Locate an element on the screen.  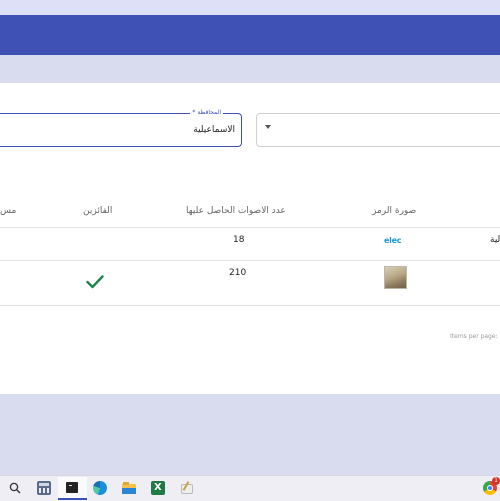
taskbar: X 1 is located at coordinates (250, 488).